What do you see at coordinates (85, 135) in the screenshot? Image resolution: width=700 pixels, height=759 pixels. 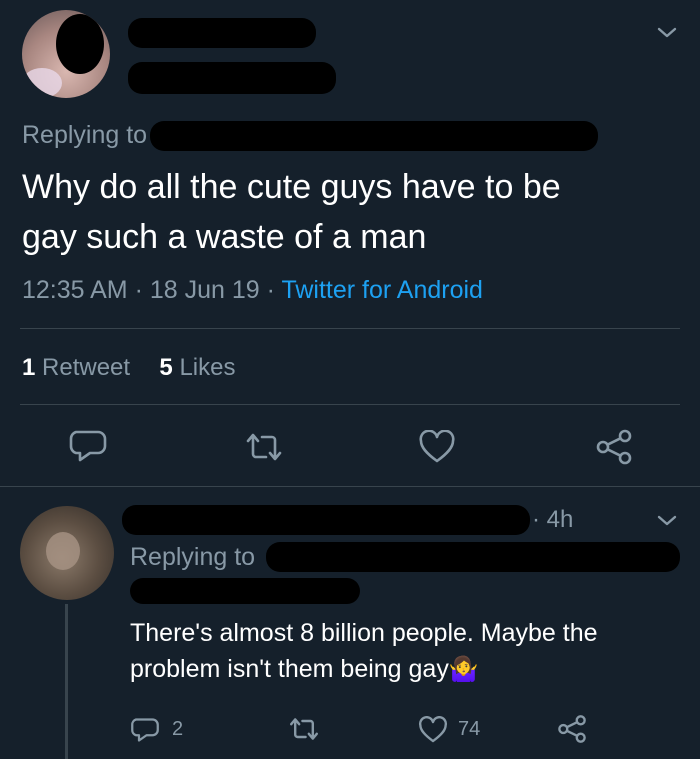 I see `replying-to-label: Replying to` at bounding box center [85, 135].